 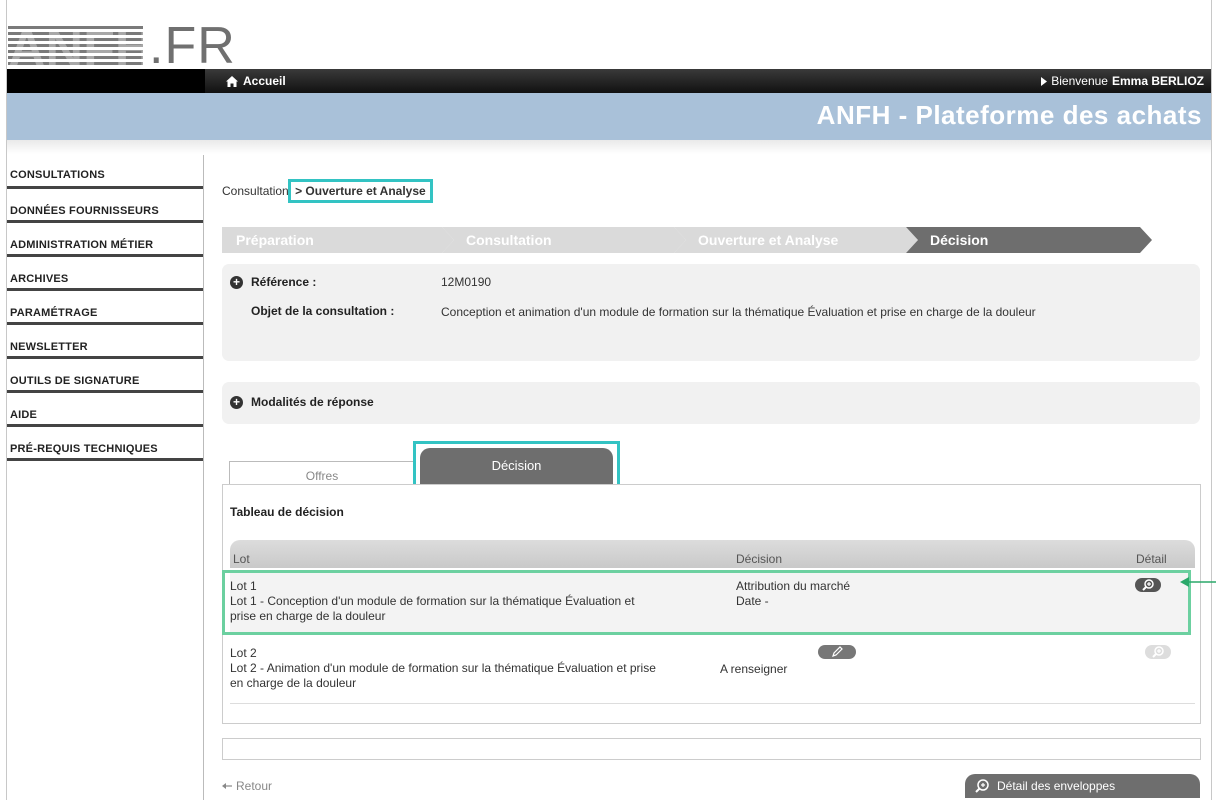 What do you see at coordinates (105, 240) in the screenshot?
I see `sidebar-item-administration-metier: ADMINISTRATION MÉTIER` at bounding box center [105, 240].